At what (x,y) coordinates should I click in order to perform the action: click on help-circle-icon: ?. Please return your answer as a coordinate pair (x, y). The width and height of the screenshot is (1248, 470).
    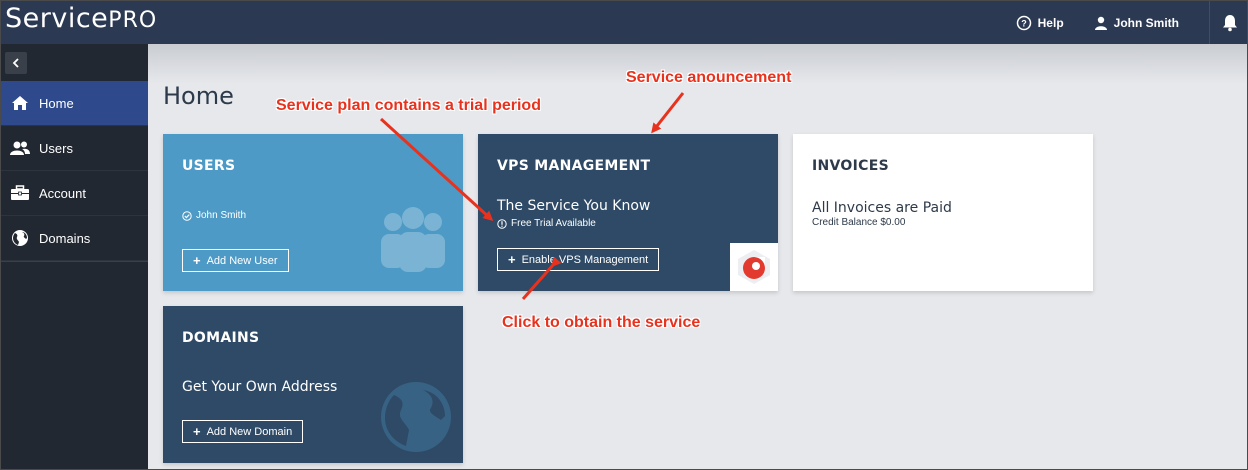
    Looking at the image, I should click on (1023, 22).